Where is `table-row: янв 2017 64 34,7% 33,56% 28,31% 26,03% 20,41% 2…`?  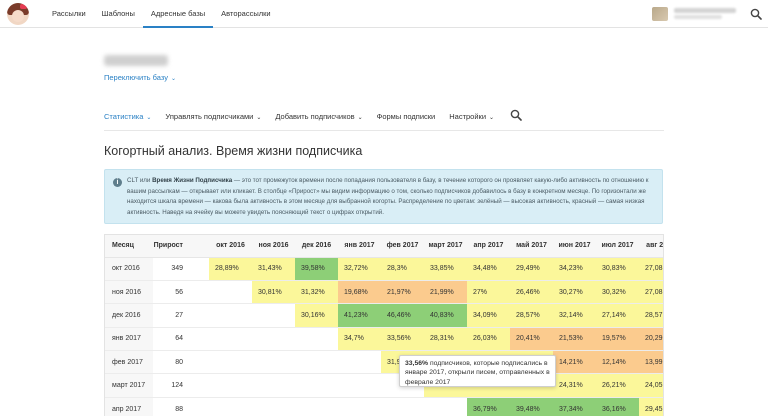 table-row: янв 2017 64 34,7% 33,56% 28,31% 26,03% 20,41% 2… is located at coordinates (384, 339).